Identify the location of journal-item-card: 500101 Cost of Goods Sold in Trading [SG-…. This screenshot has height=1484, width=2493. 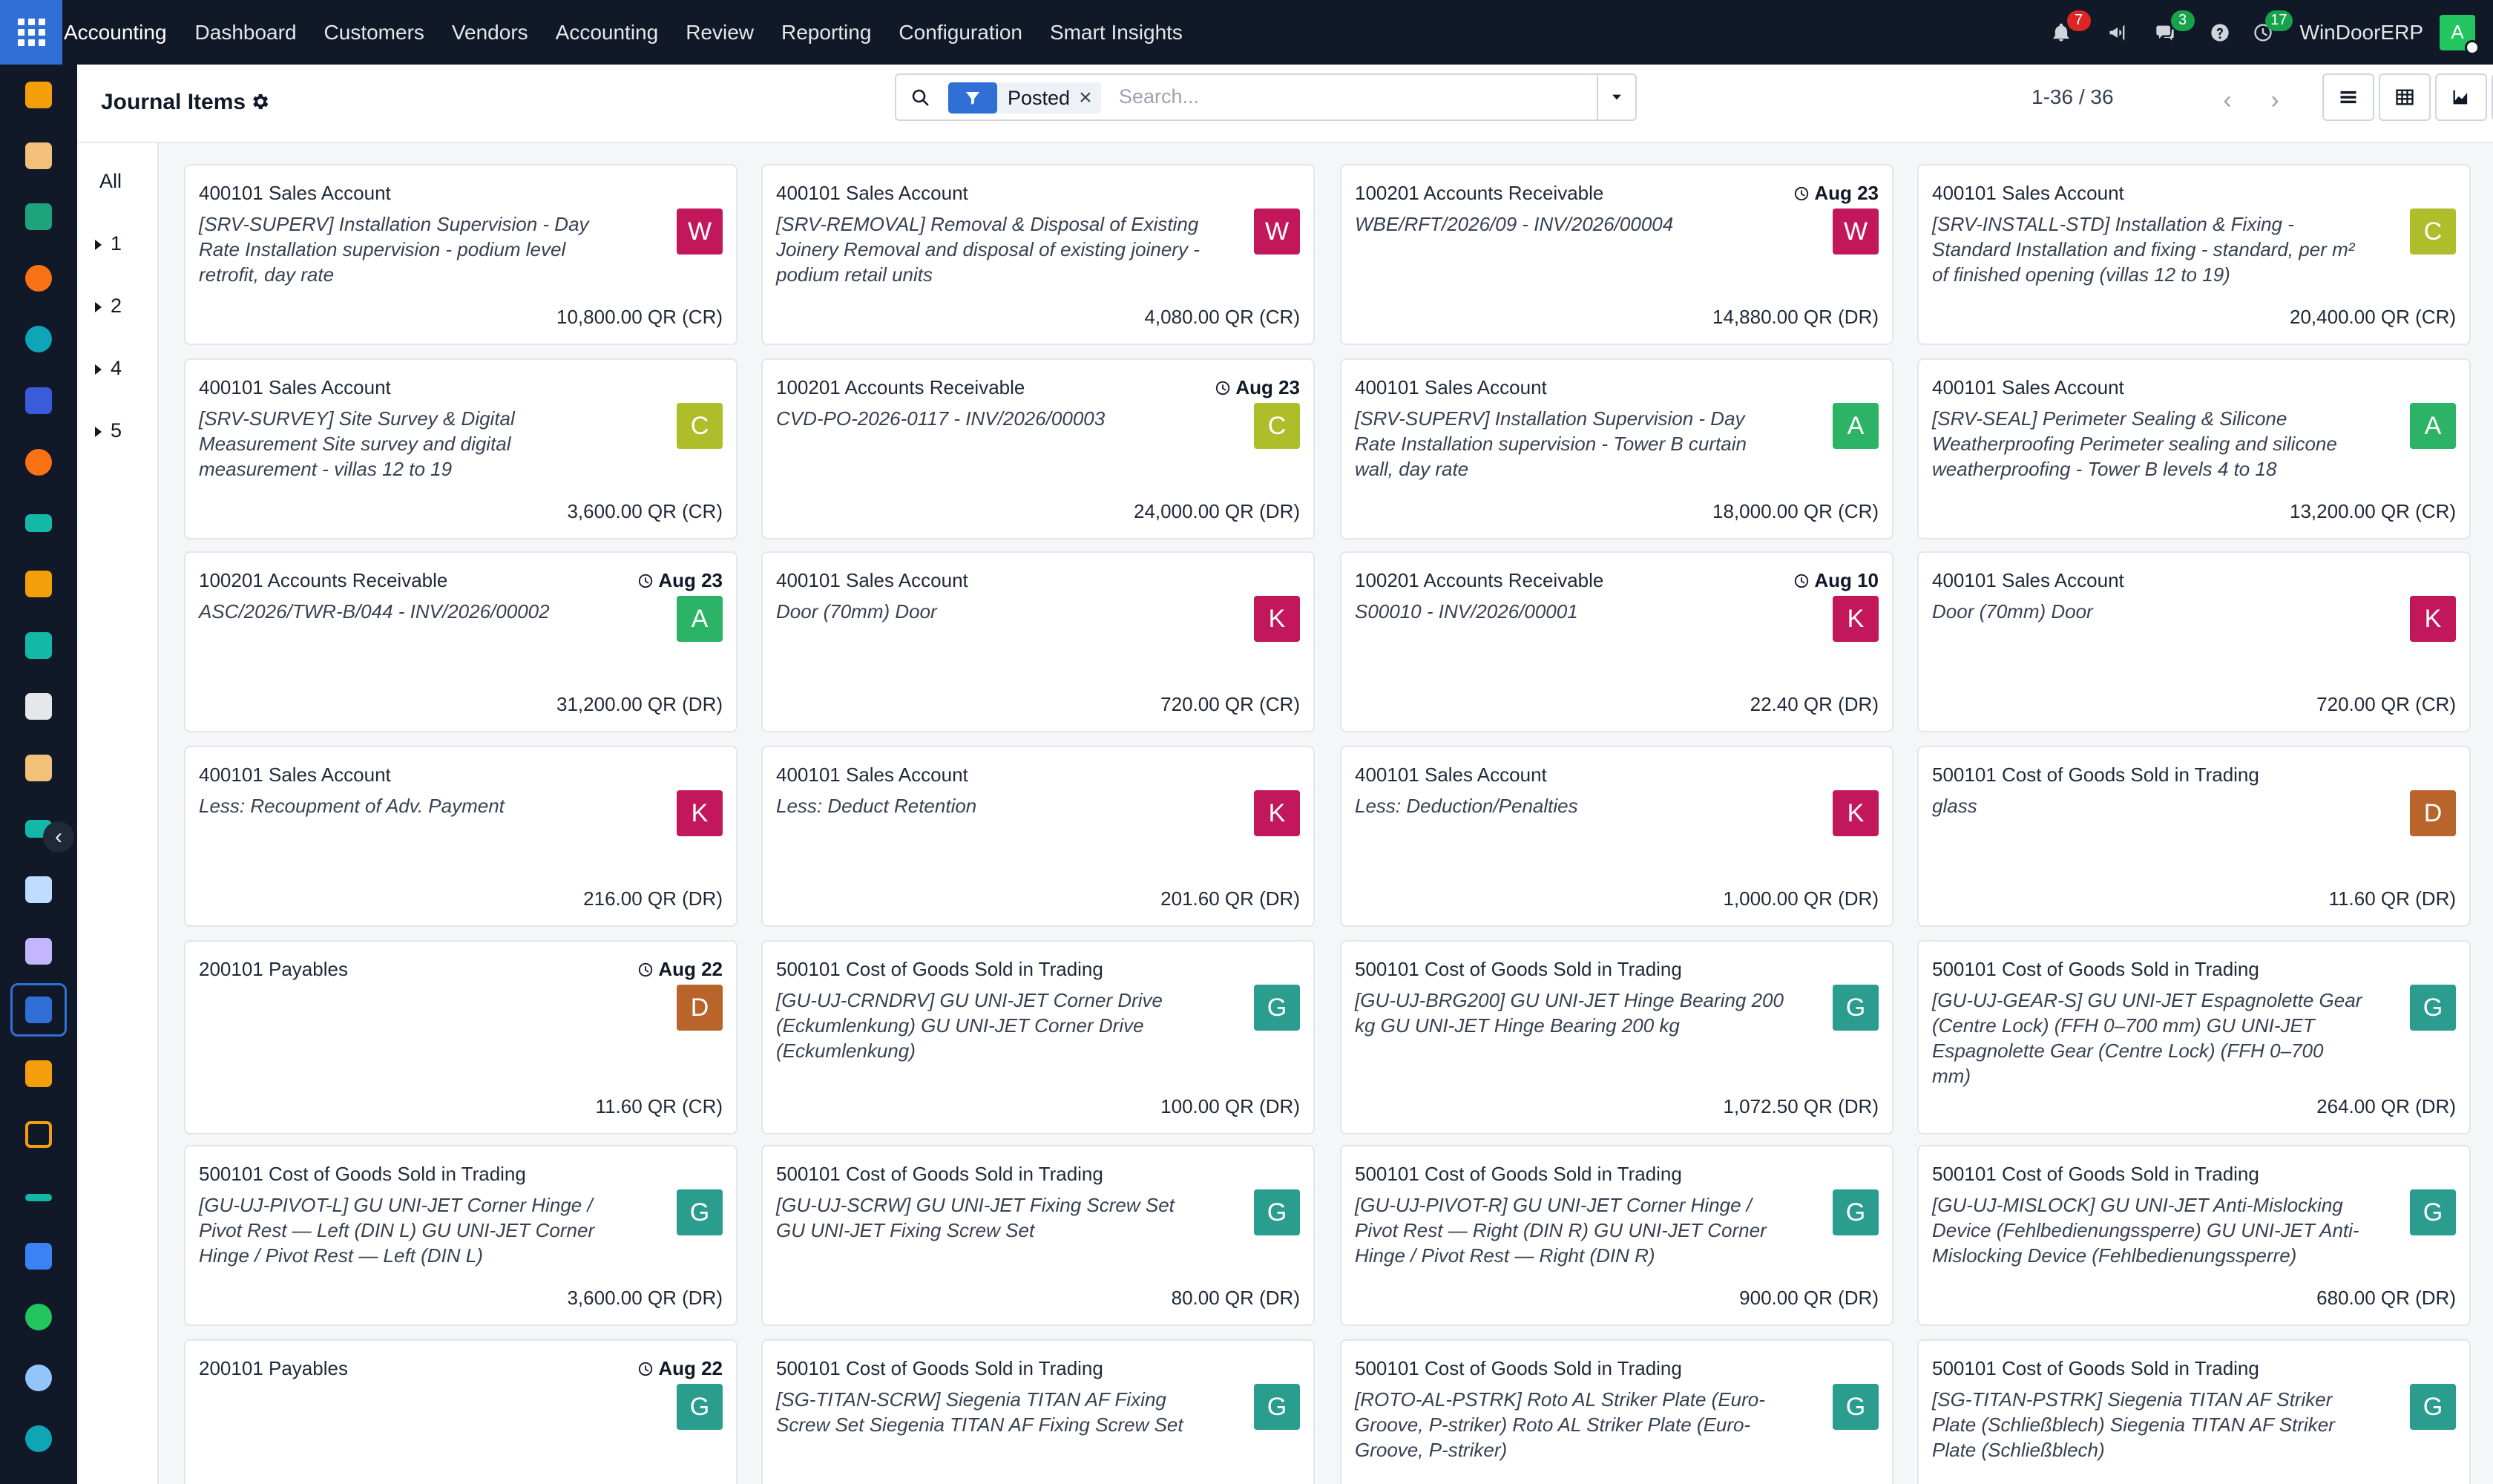
(1038, 1411).